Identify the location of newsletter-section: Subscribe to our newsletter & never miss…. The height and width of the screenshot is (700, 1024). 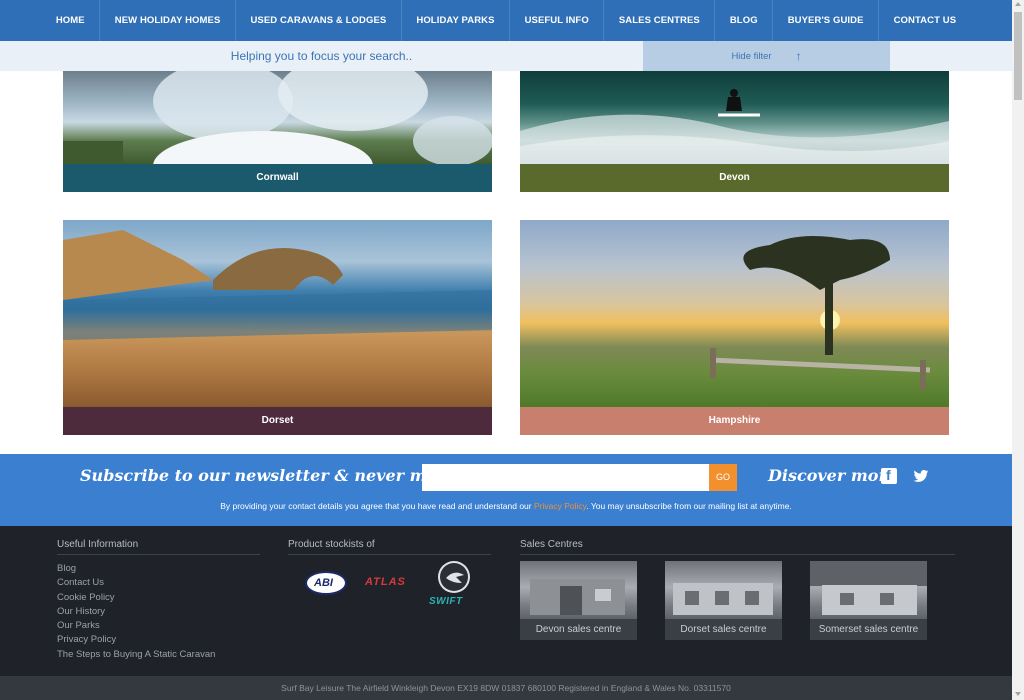
(506, 490).